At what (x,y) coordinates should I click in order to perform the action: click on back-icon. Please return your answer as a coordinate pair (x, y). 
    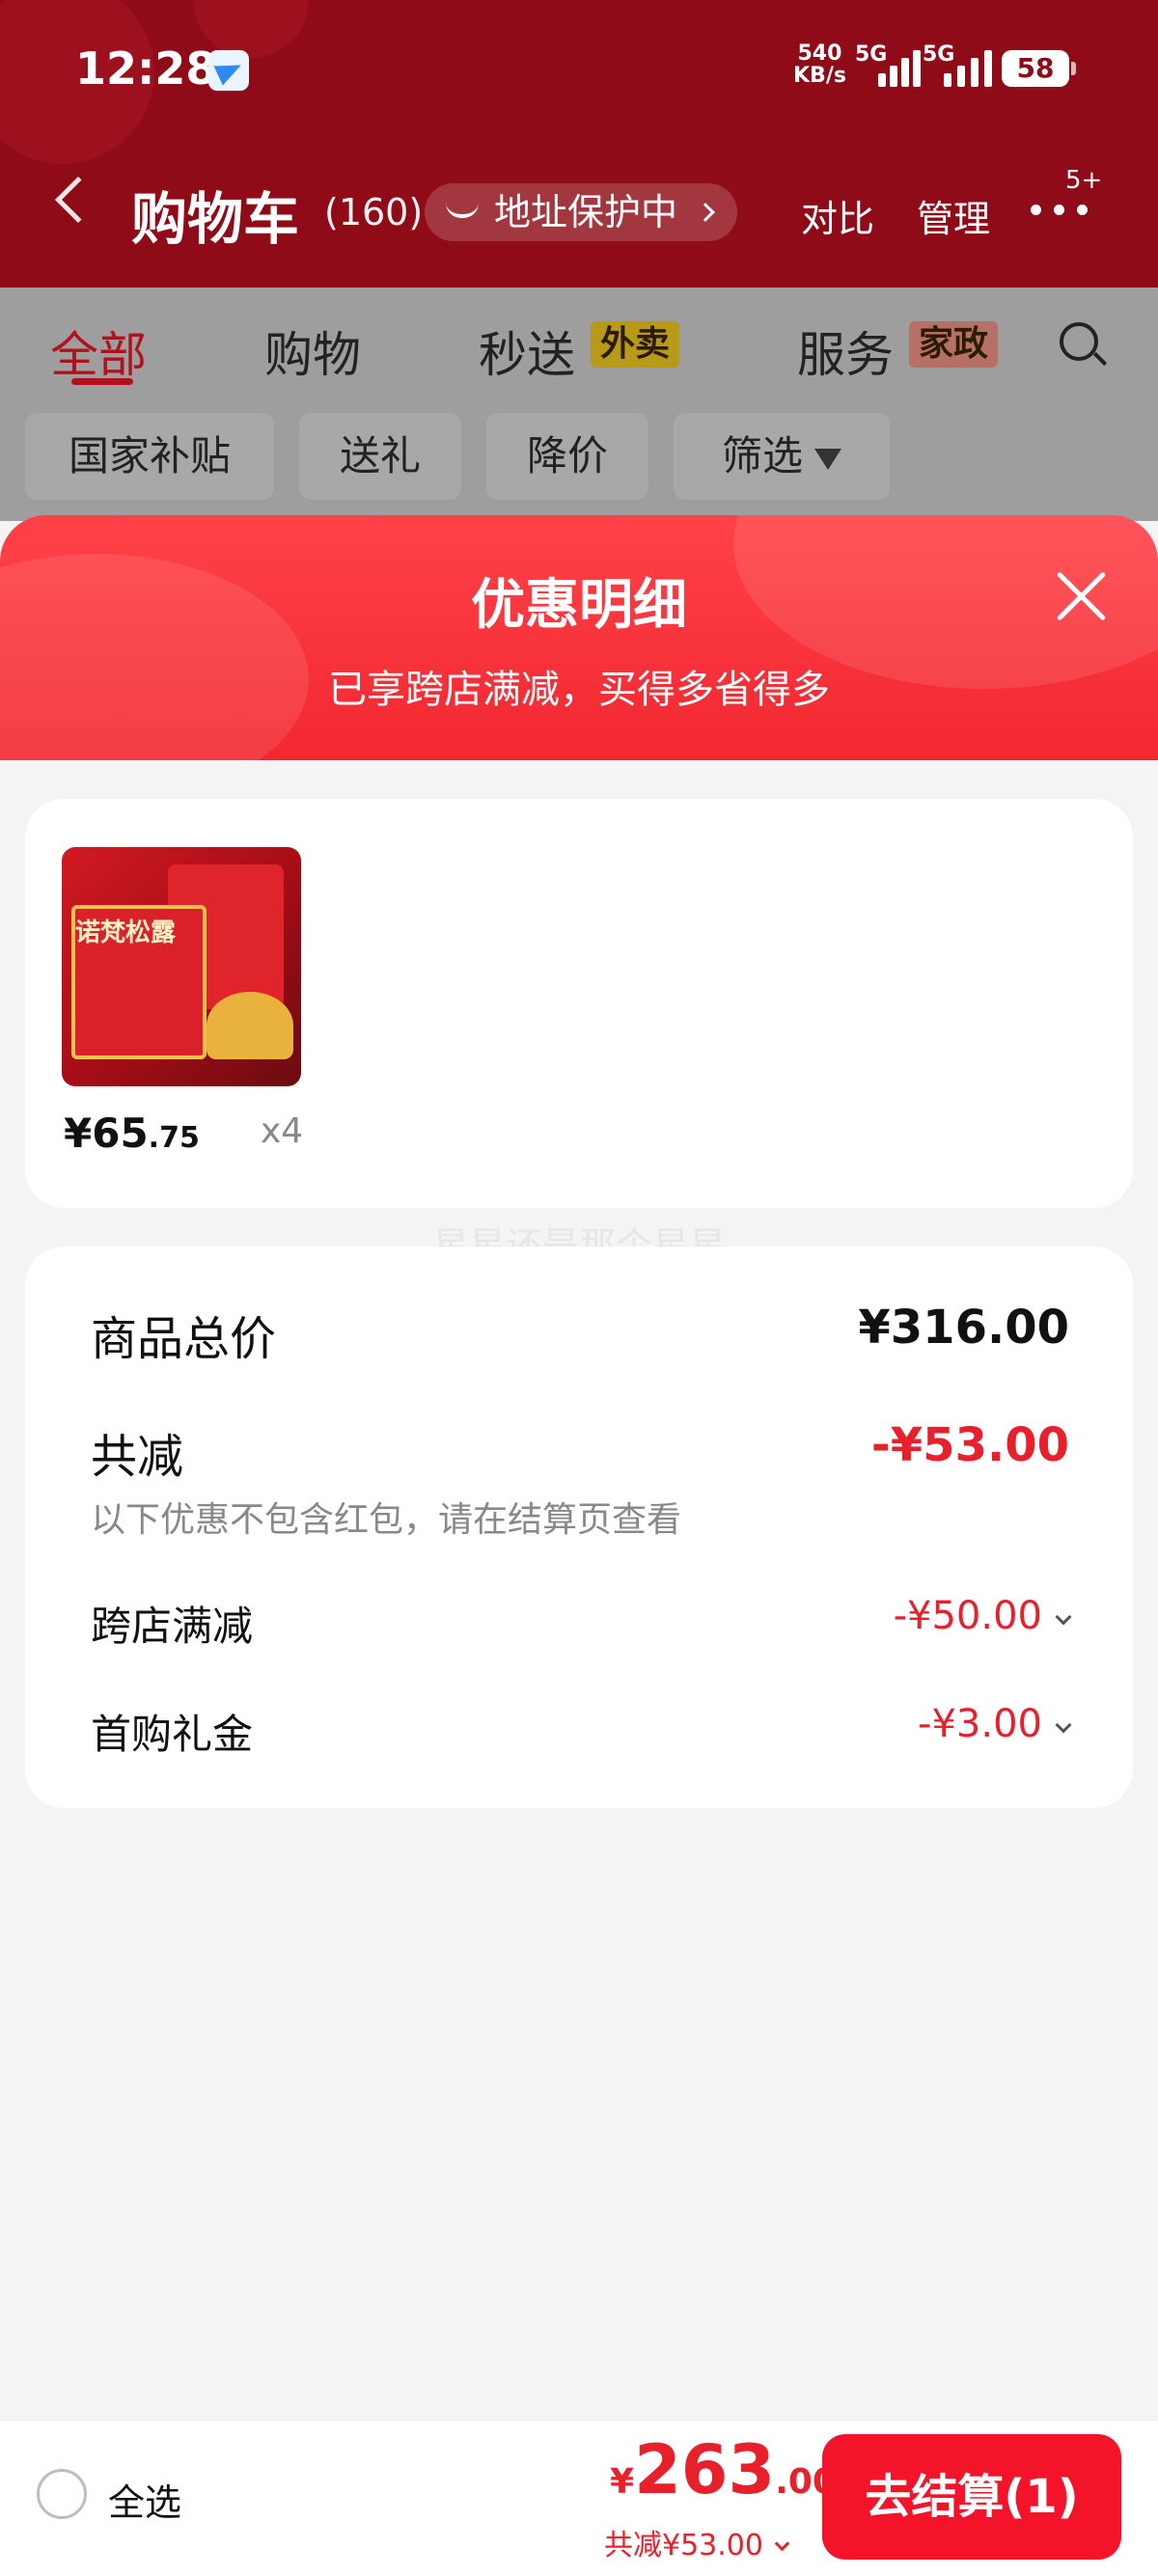
    Looking at the image, I should click on (78, 200).